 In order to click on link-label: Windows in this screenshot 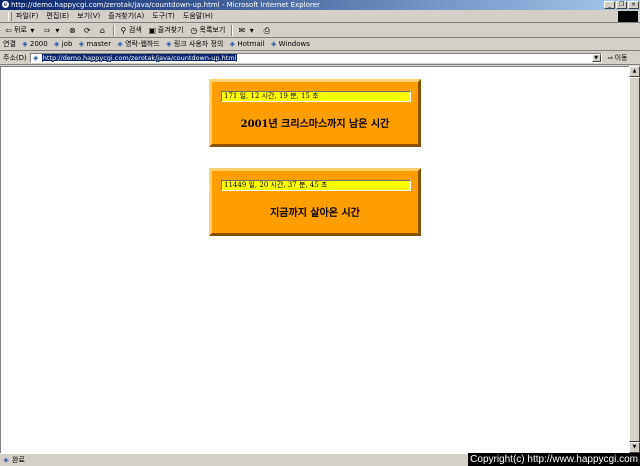, I will do `click(294, 44)`.